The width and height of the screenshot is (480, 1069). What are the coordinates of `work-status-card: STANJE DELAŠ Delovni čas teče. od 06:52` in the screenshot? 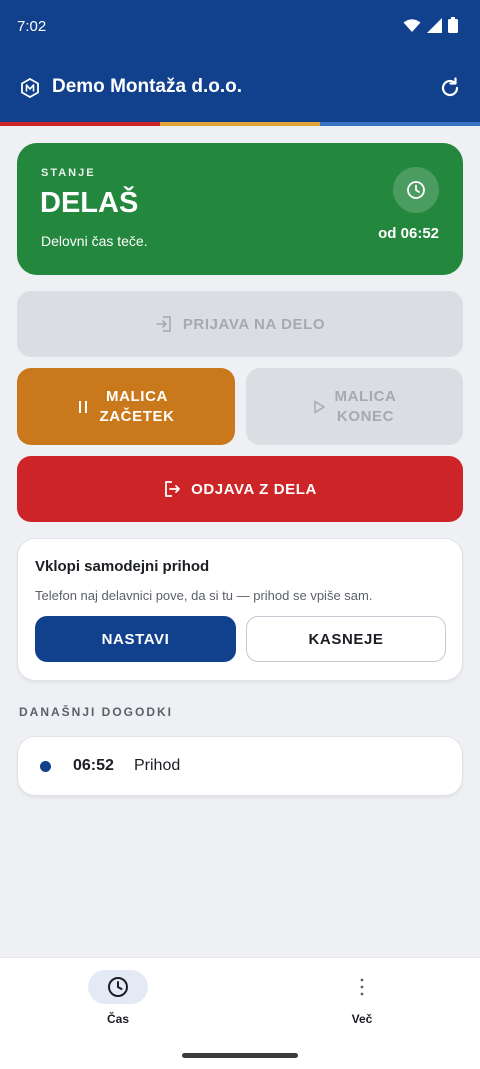 It's located at (240, 209).